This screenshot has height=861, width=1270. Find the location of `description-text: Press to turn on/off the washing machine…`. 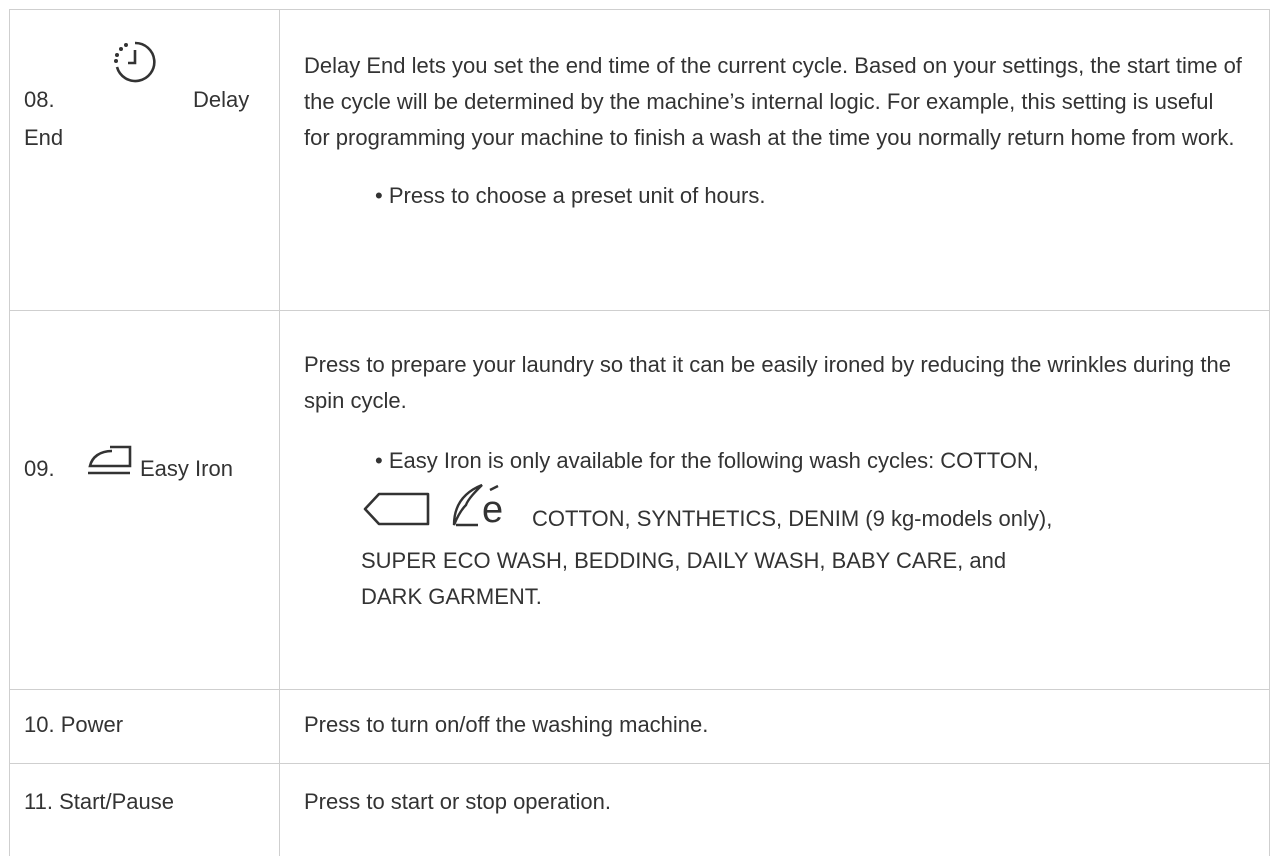

description-text: Press to turn on/off the washing machine… is located at coordinates (506, 724).